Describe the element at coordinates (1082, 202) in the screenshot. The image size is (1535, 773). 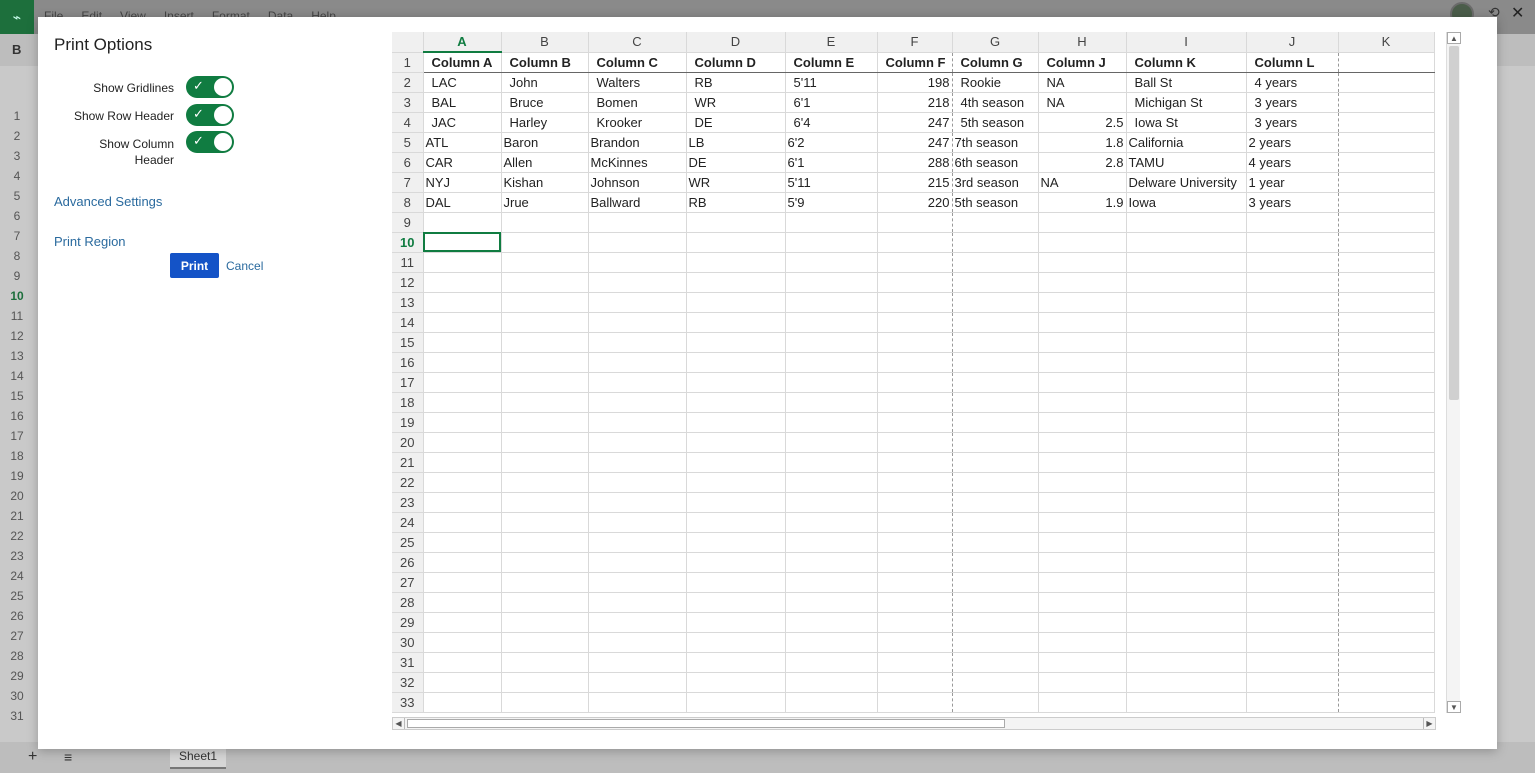
I see `cell: 1.9` at that location.